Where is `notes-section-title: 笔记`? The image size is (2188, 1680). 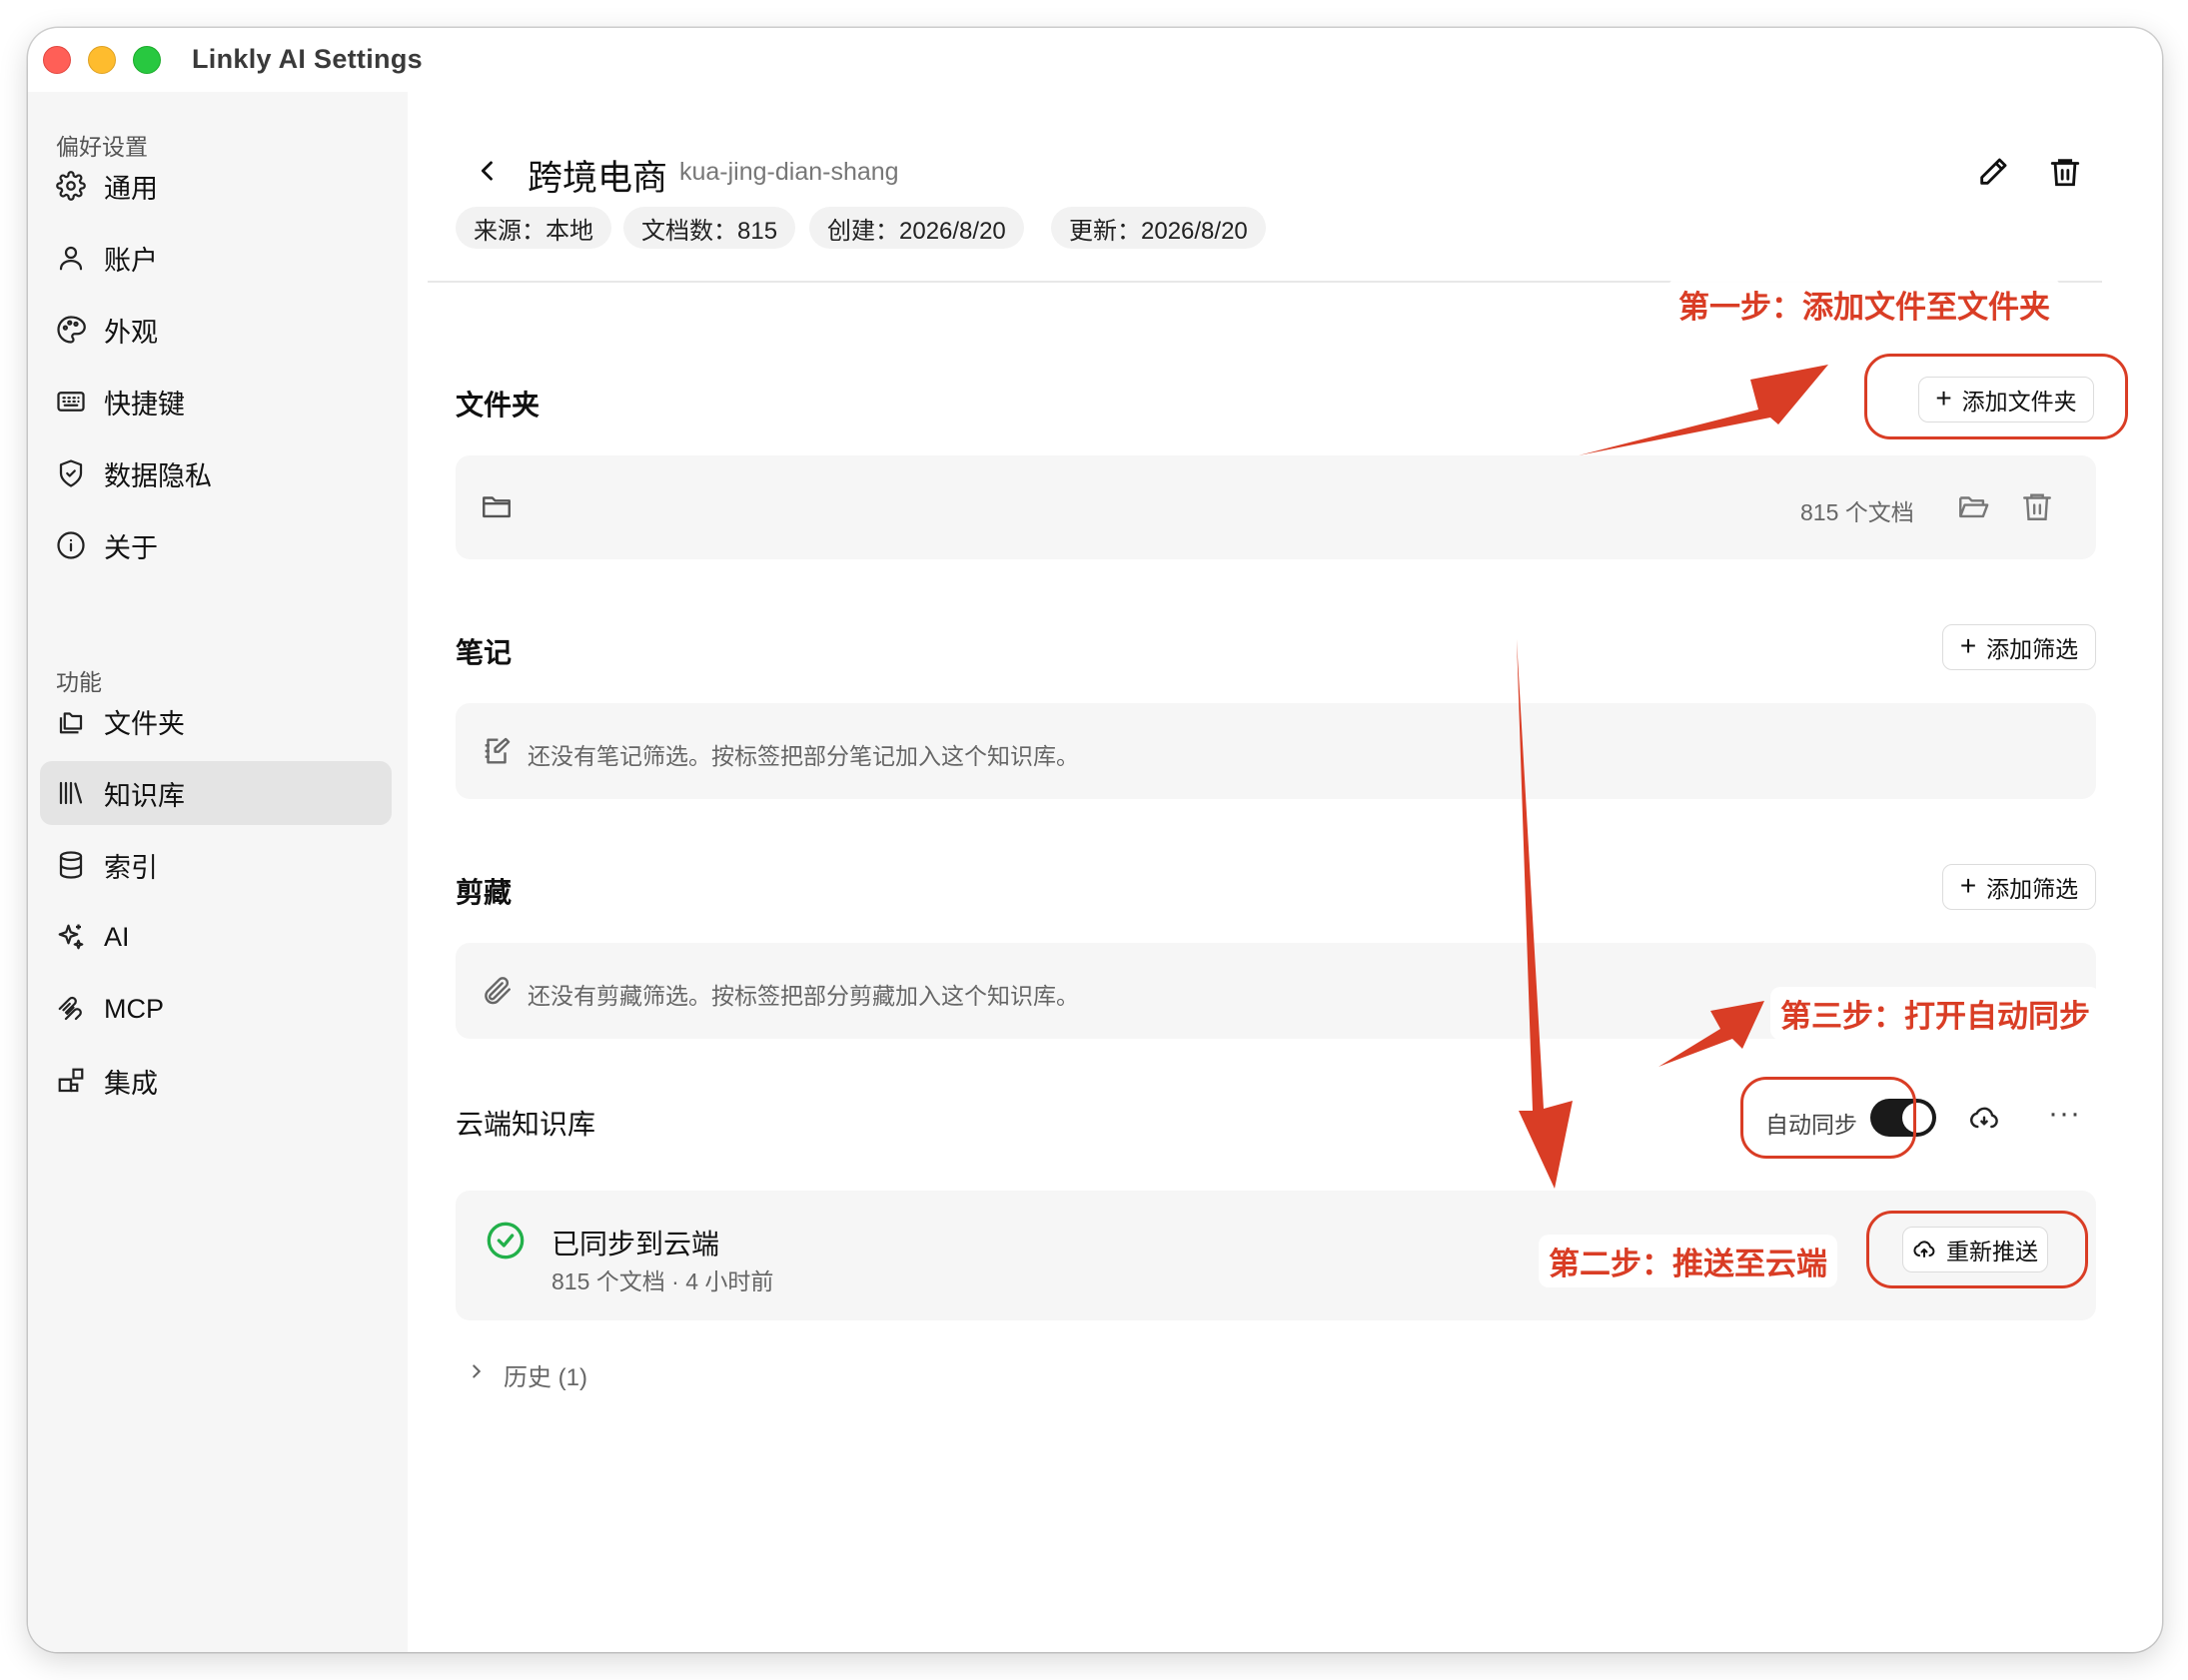
notes-section-title: 笔记 is located at coordinates (484, 652).